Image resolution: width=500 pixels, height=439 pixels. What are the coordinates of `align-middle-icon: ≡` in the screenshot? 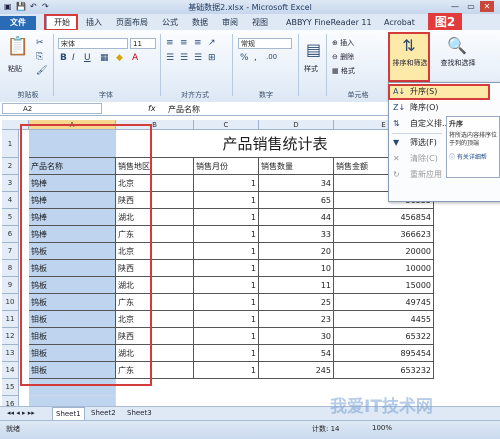 It's located at (184, 43).